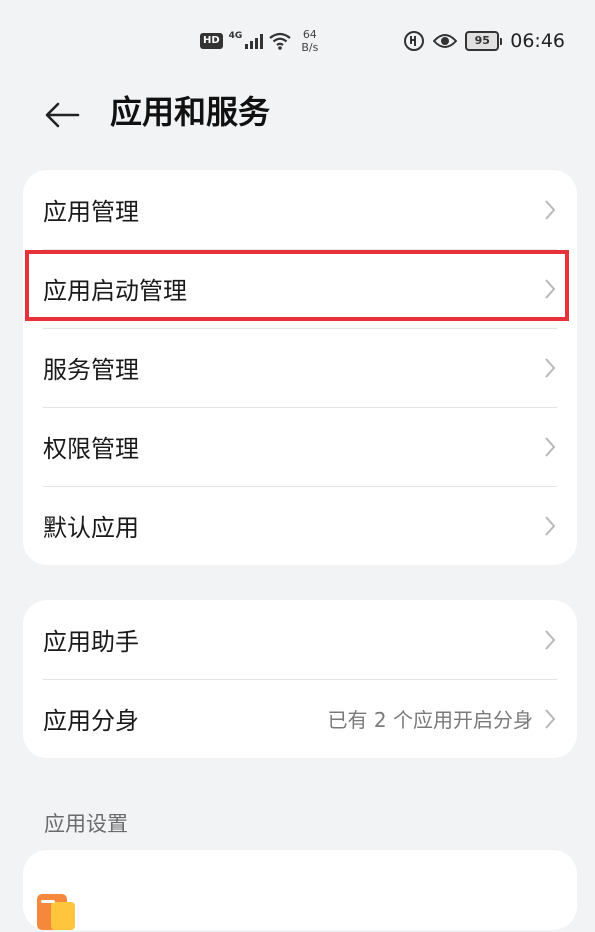  Describe the element at coordinates (300, 639) in the screenshot. I see `app-assistant-item: 应用助手` at that location.